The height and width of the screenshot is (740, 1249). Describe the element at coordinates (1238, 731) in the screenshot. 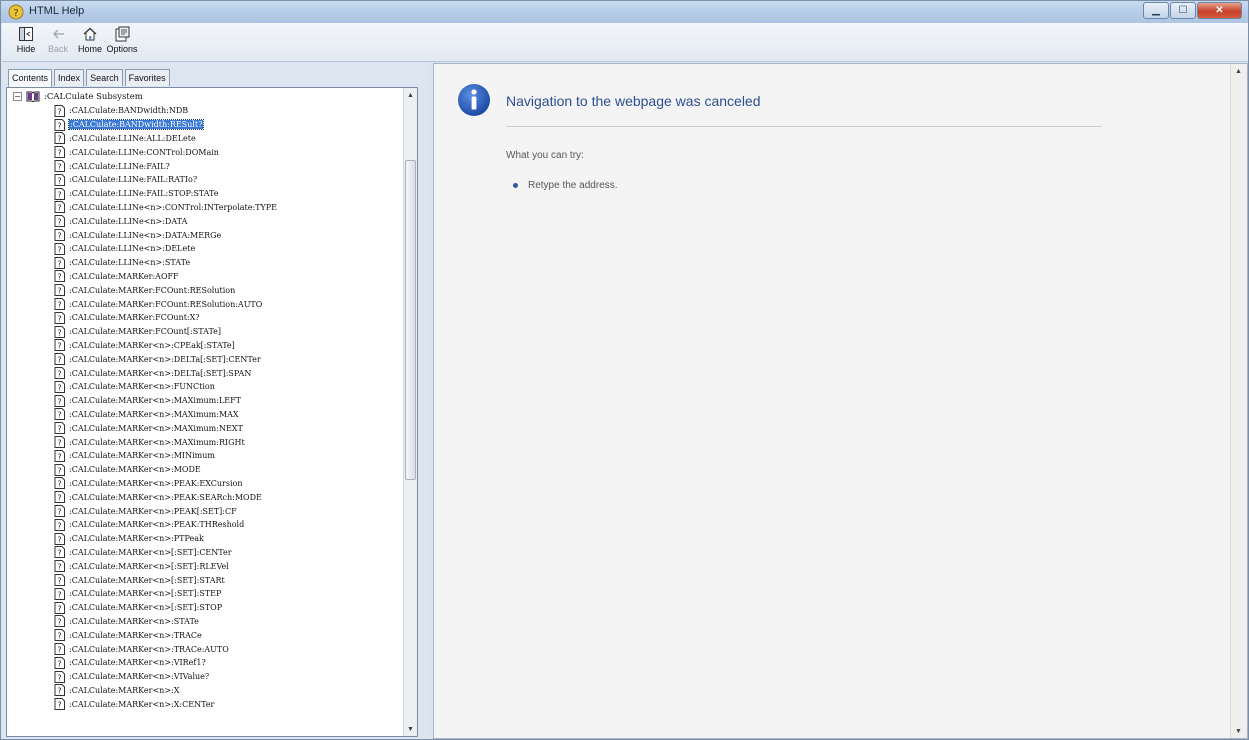

I see `content-scroll-down-icon: ▼` at that location.